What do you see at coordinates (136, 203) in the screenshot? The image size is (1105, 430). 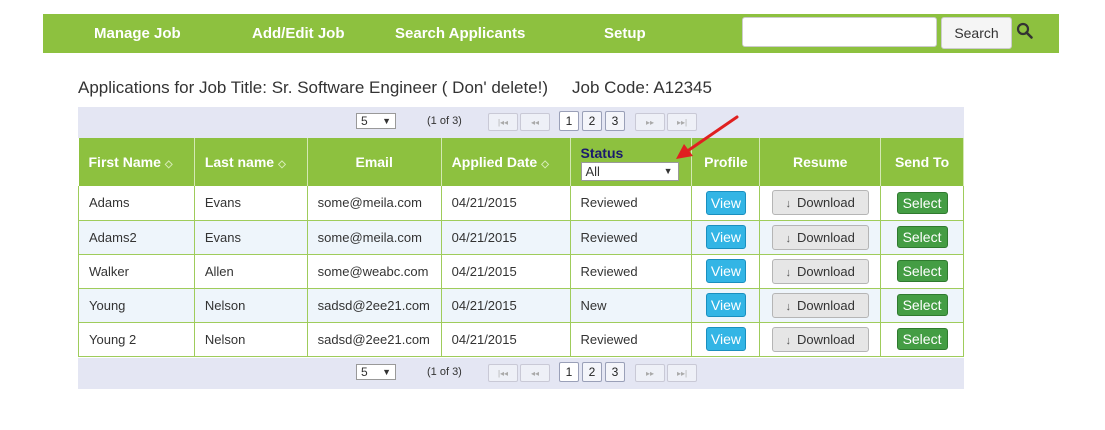 I see `cell-first-name: Adams` at bounding box center [136, 203].